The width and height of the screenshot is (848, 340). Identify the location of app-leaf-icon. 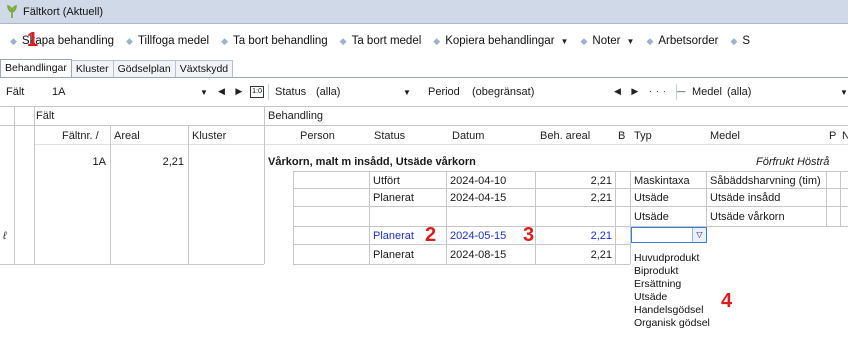
(12, 11).